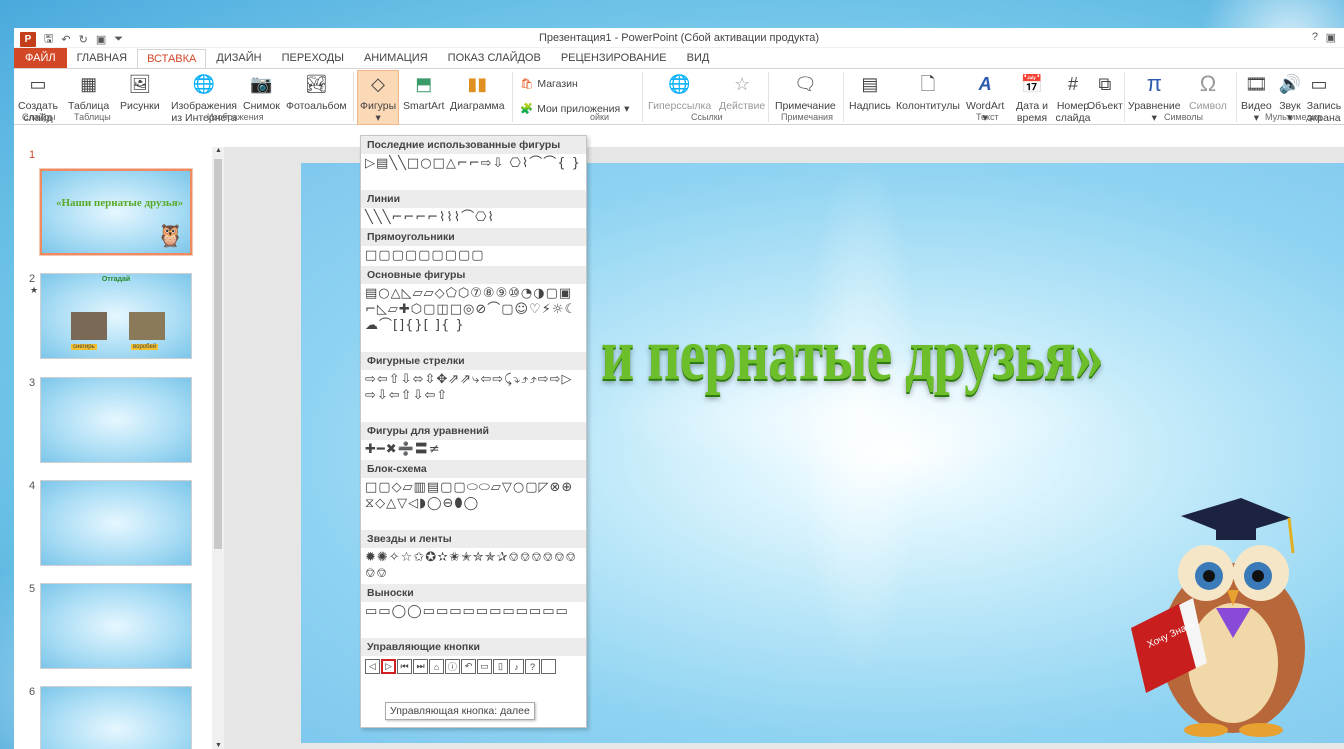 The width and height of the screenshot is (1344, 749). What do you see at coordinates (88, 91) in the screenshot?
I see `table-button: ▦ Таблица` at bounding box center [88, 91].